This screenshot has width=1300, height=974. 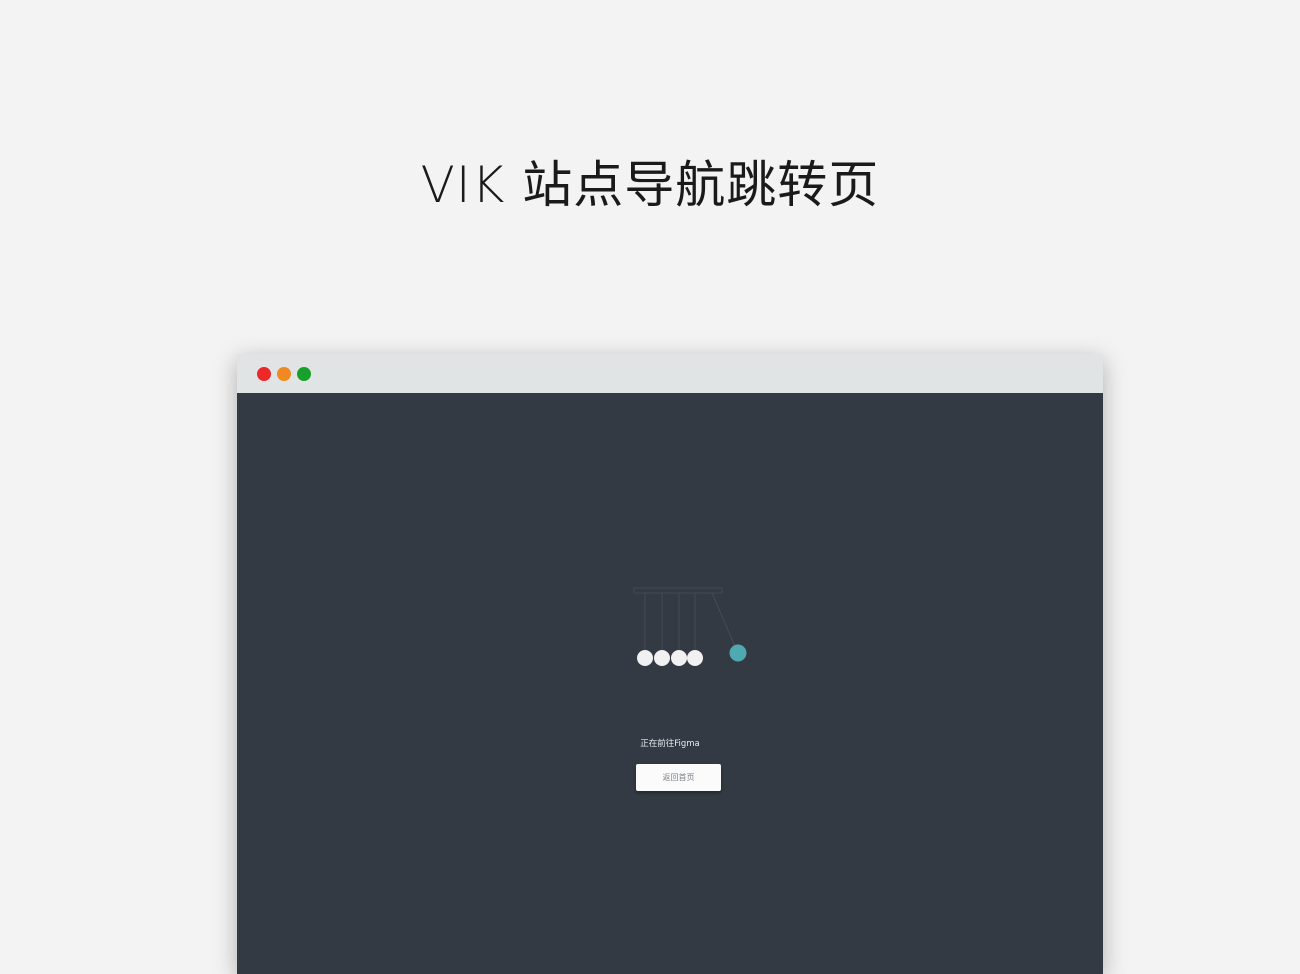 What do you see at coordinates (678, 590) in the screenshot?
I see `cradle-frame` at bounding box center [678, 590].